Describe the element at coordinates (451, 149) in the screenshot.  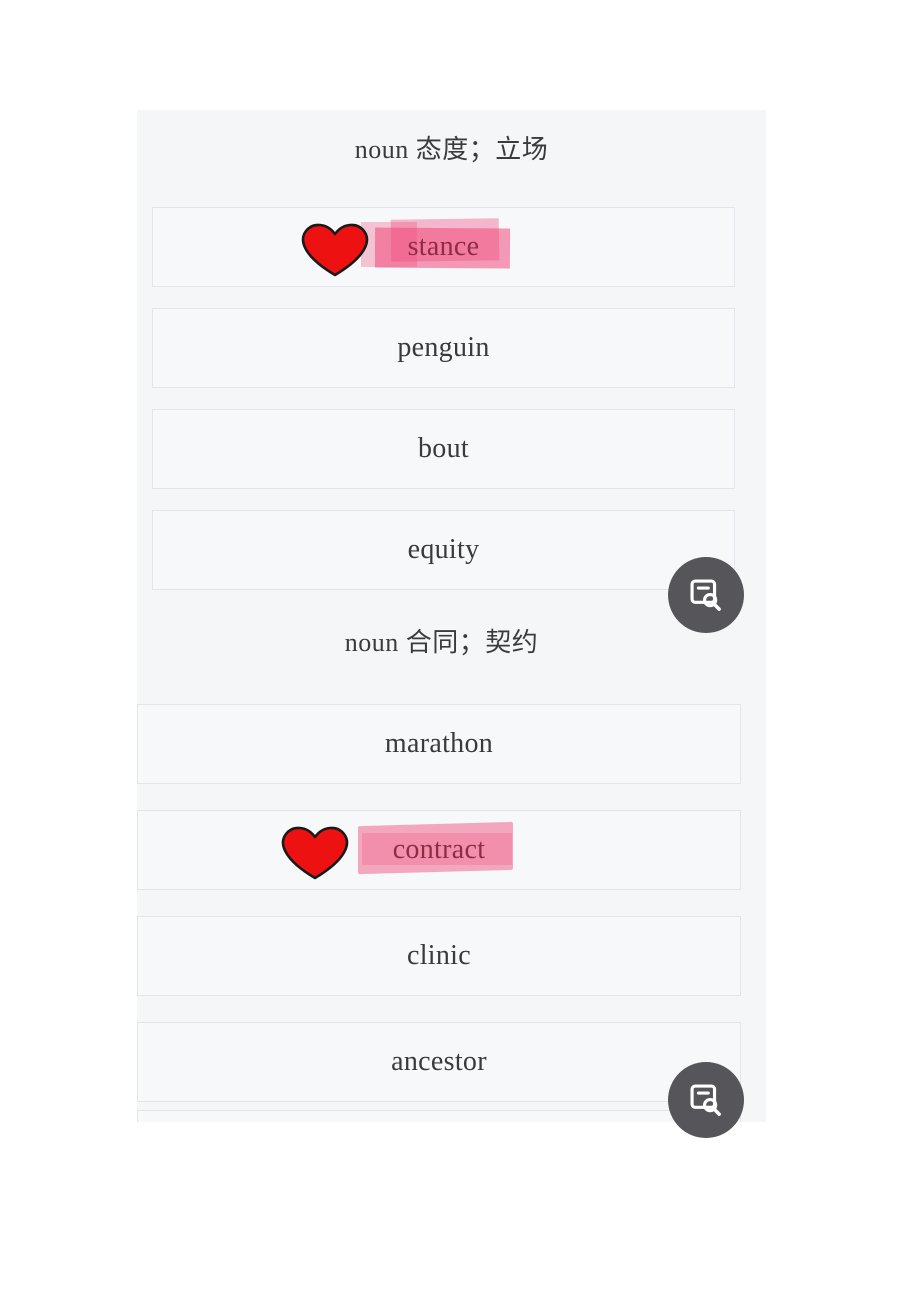
I see `section-heading-1: noun 态度；立场` at that location.